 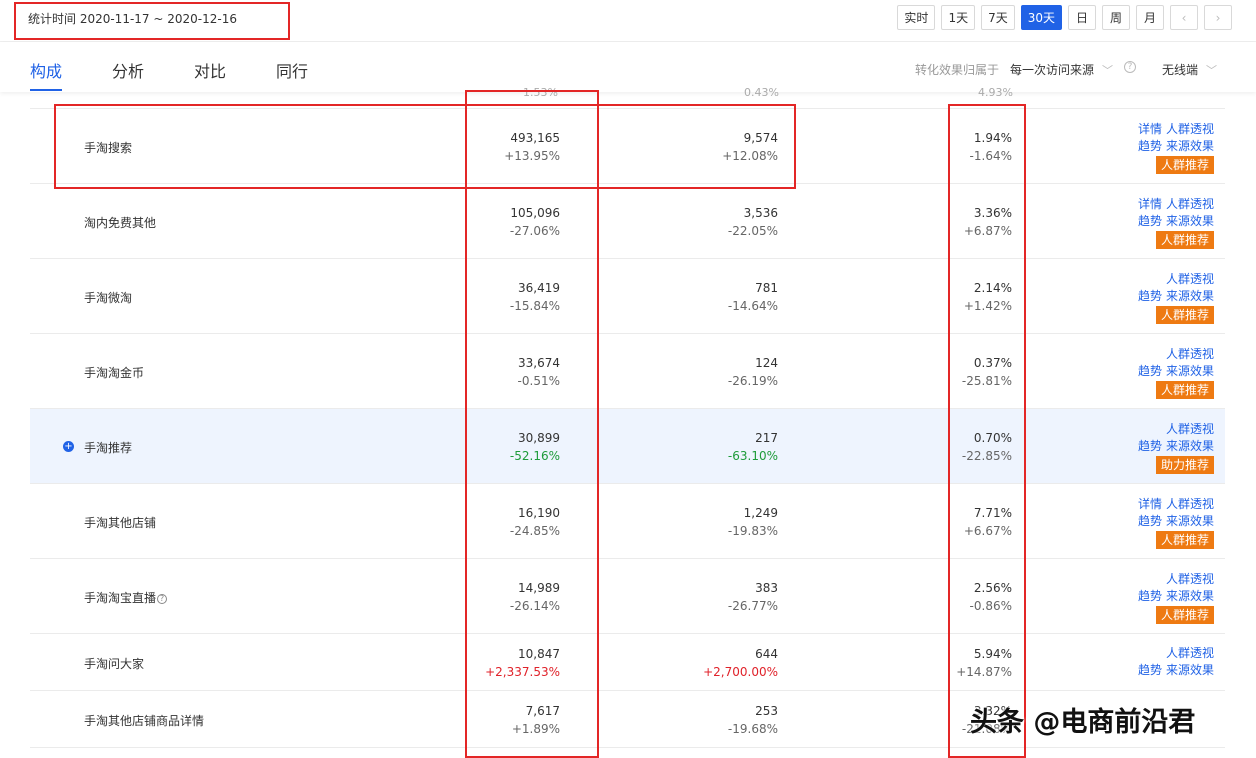 I want to click on buyers-change: -22.05%, so click(x=752, y=231).